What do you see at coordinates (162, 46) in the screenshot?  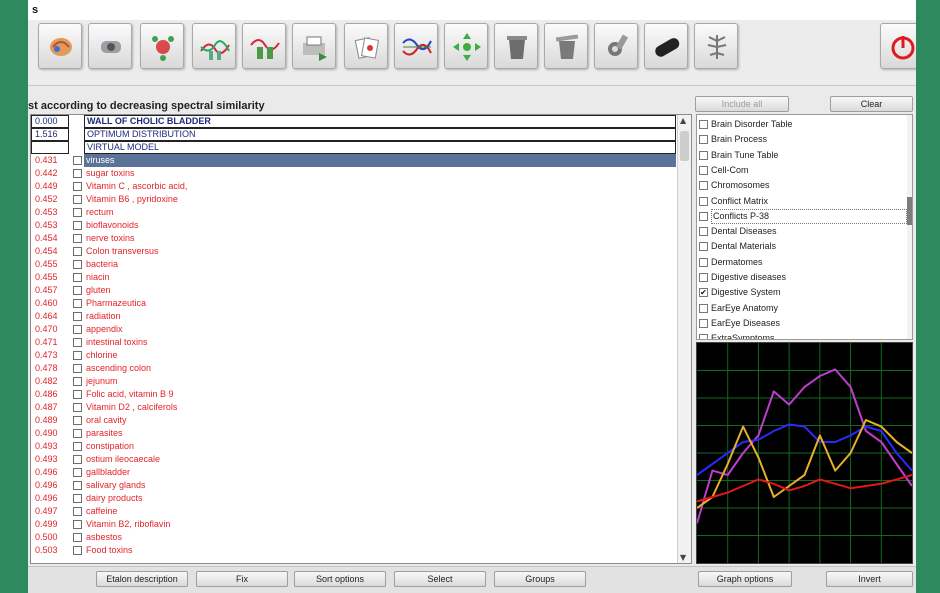 I see `toolbar-button-molecule` at bounding box center [162, 46].